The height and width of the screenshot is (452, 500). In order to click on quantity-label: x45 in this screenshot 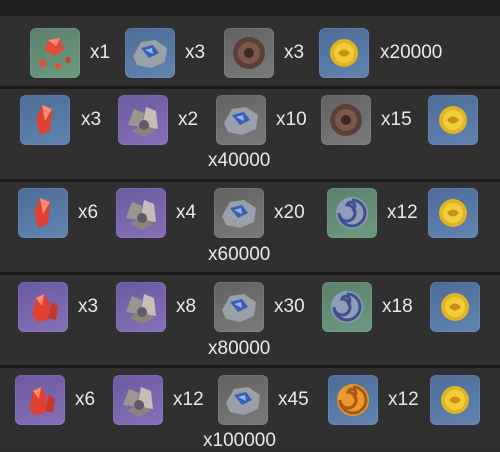, I will do `click(293, 399)`.